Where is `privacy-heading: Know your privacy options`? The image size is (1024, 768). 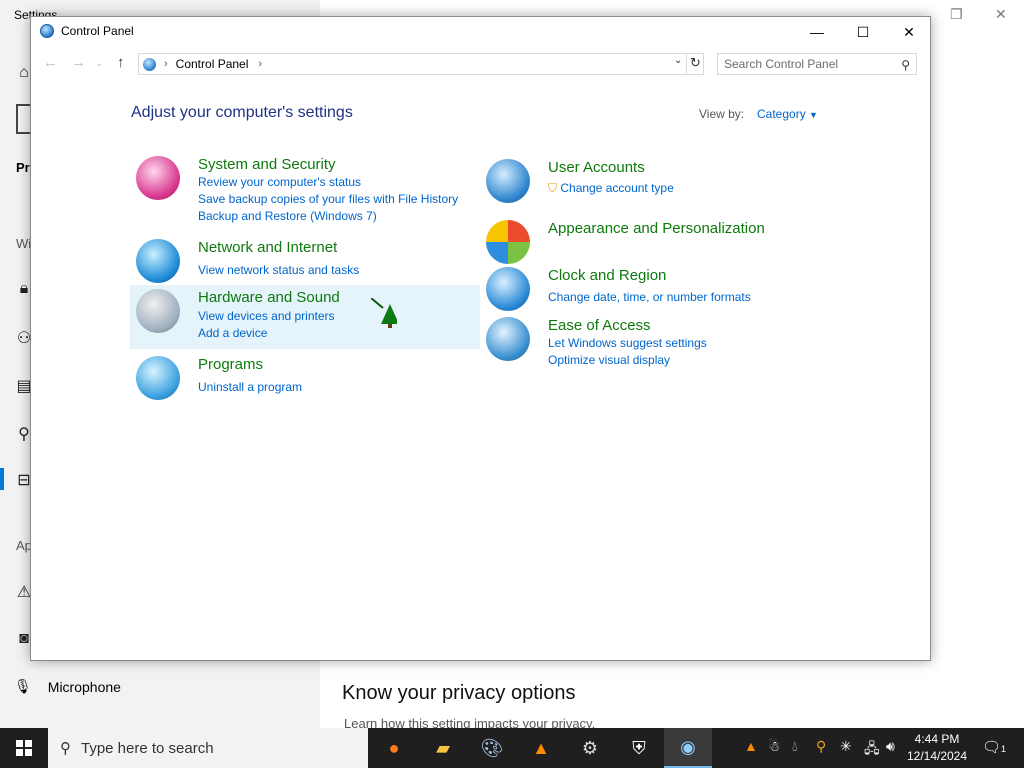 privacy-heading: Know your privacy options is located at coordinates (459, 693).